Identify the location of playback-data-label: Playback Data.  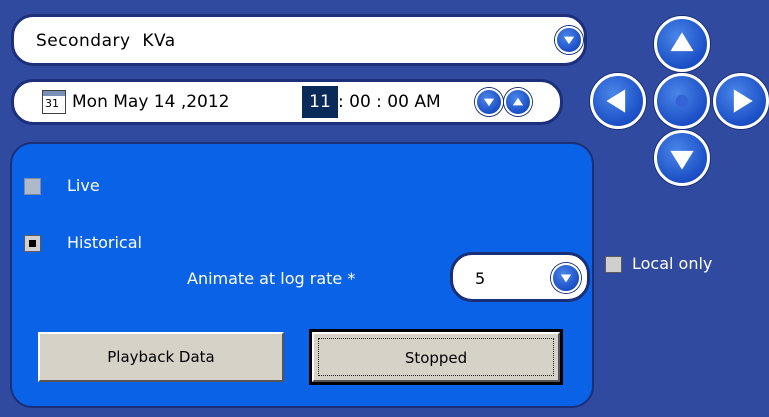
(161, 357).